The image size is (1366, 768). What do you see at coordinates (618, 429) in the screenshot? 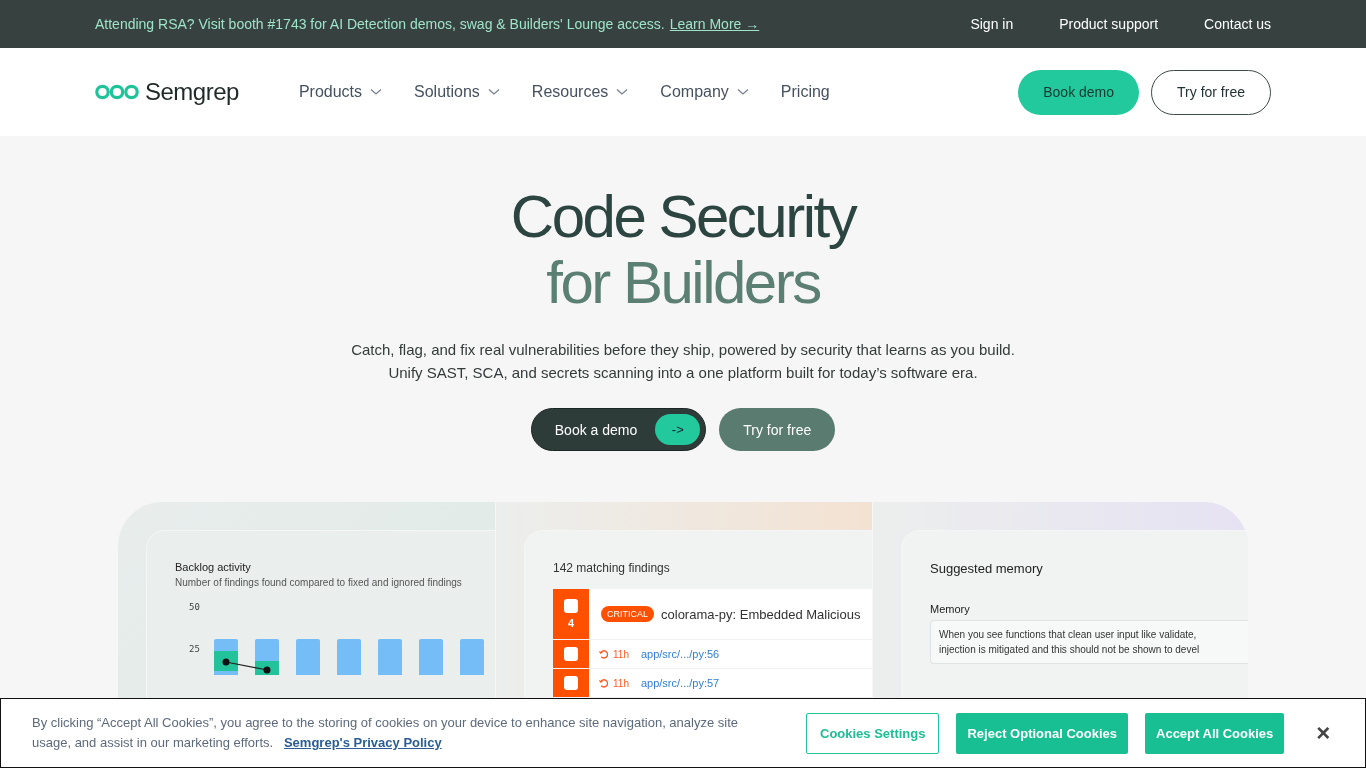
I see `book-a-demo-button: Book a demo ->` at bounding box center [618, 429].